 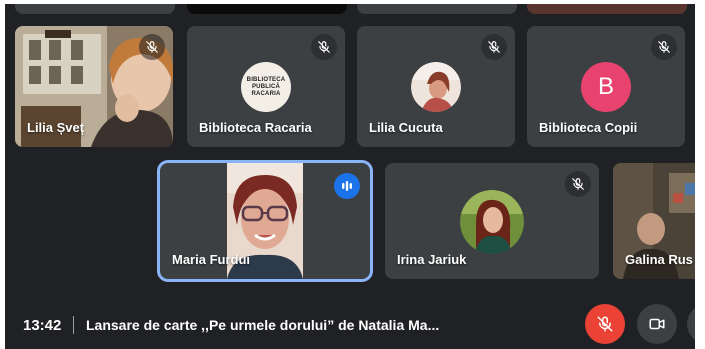 What do you see at coordinates (406, 127) in the screenshot?
I see `participant-name: Lilia Cucuta` at bounding box center [406, 127].